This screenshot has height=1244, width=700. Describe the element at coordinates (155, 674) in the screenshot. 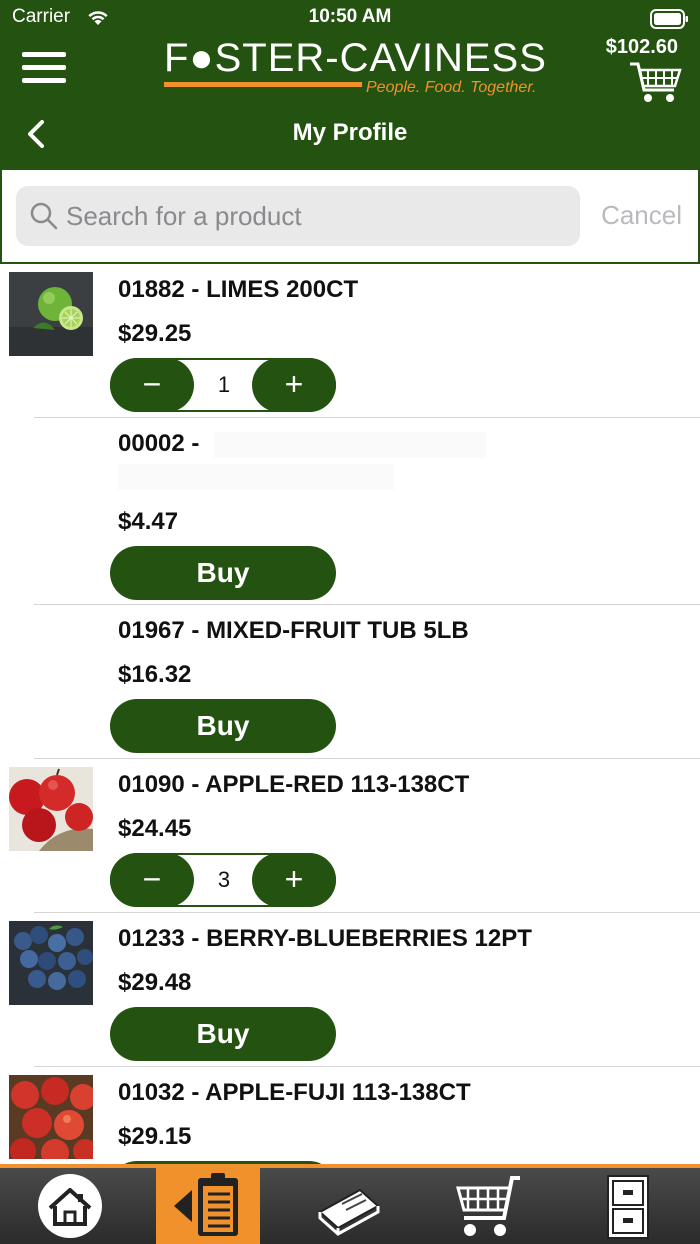

I see `product-price: $16.32` at that location.